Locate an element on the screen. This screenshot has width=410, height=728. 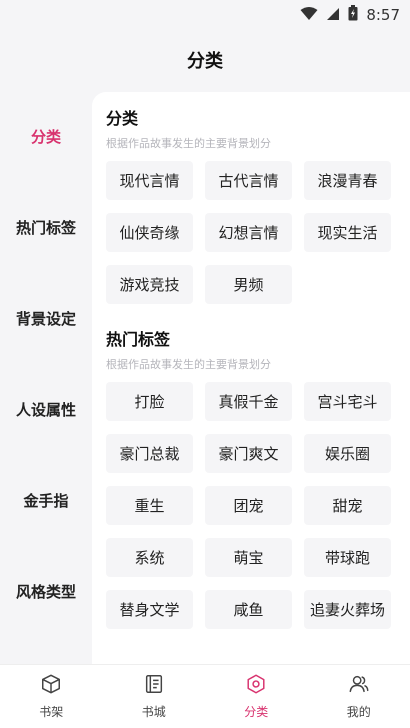
header: 分类 is located at coordinates (205, 60).